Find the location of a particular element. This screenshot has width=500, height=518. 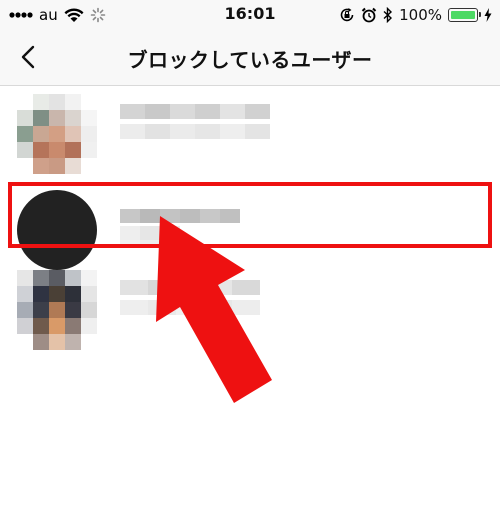

charging-icon is located at coordinates (488, 15).